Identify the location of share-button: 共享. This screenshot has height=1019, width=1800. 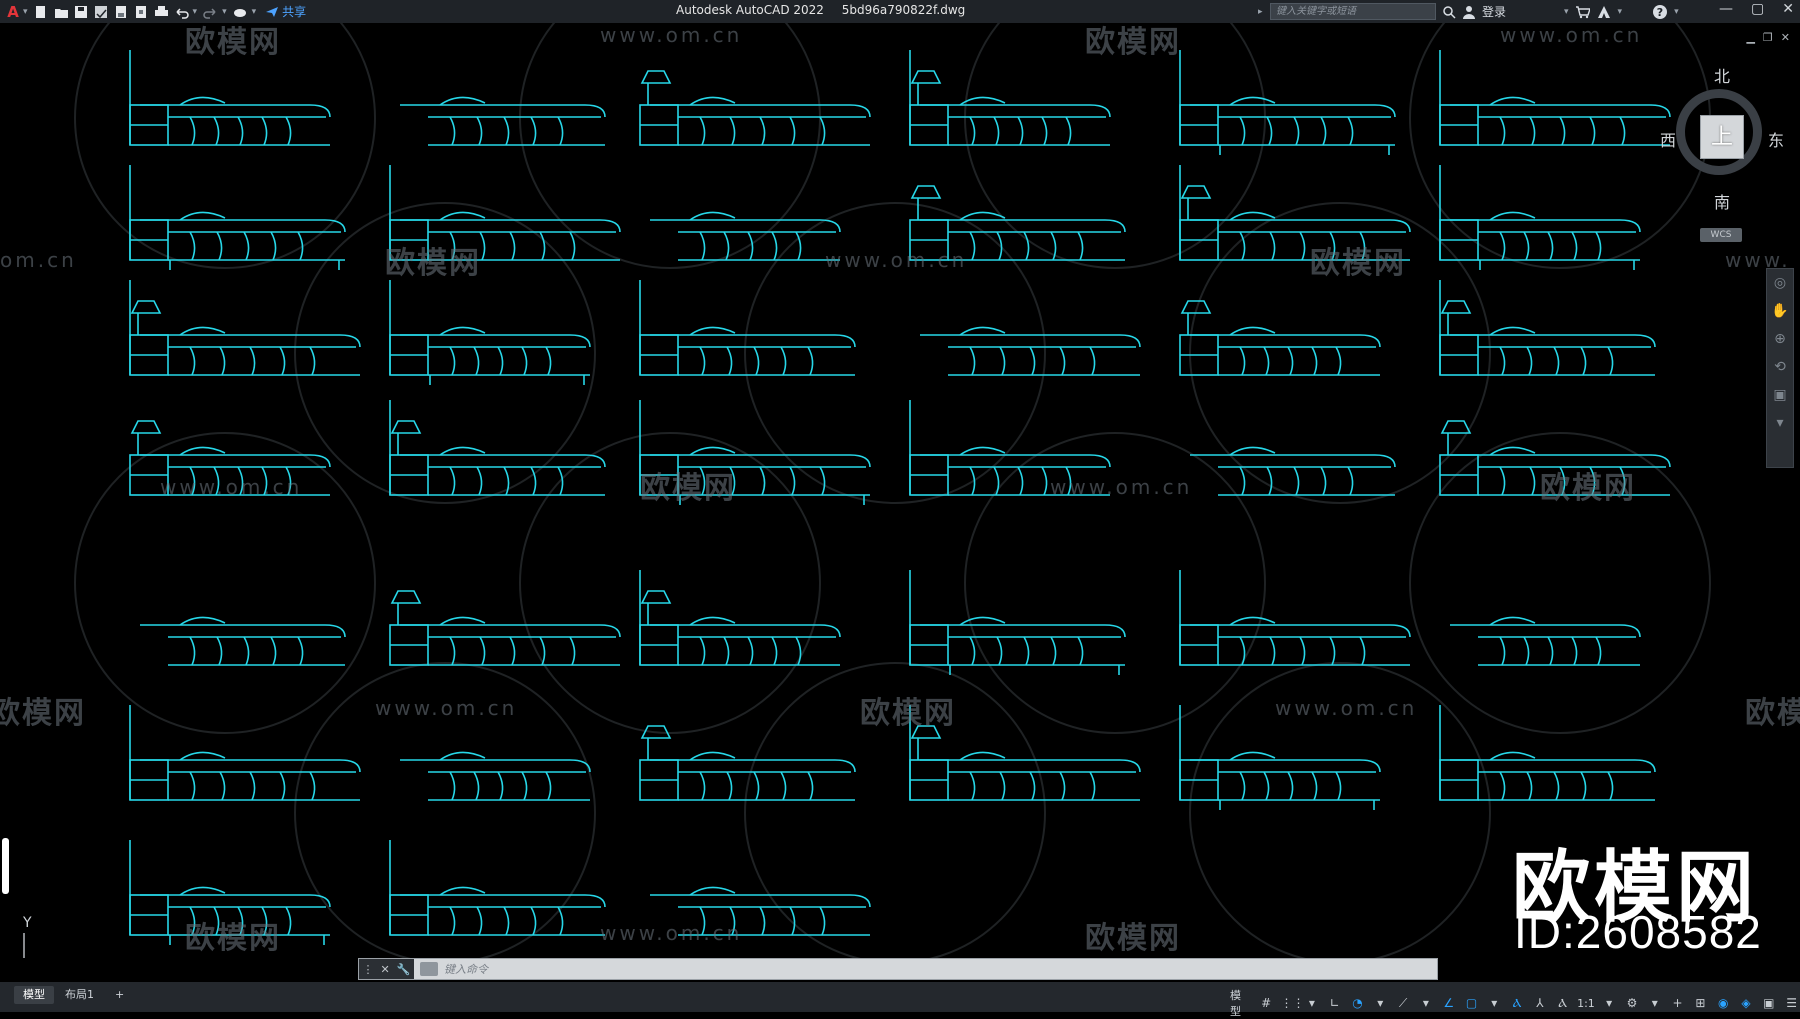
(285, 11).